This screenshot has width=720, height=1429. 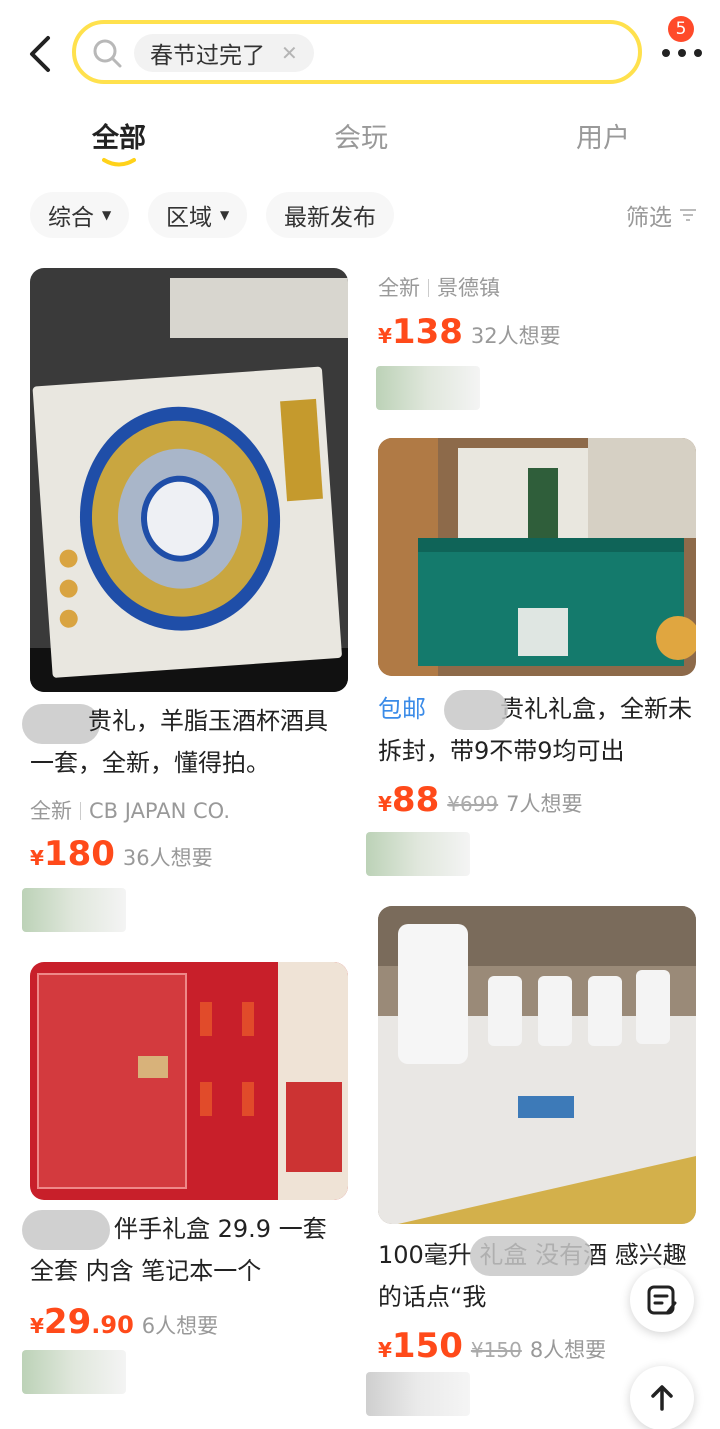 What do you see at coordinates (544, 804) in the screenshot?
I see `want-count: 7人想要` at bounding box center [544, 804].